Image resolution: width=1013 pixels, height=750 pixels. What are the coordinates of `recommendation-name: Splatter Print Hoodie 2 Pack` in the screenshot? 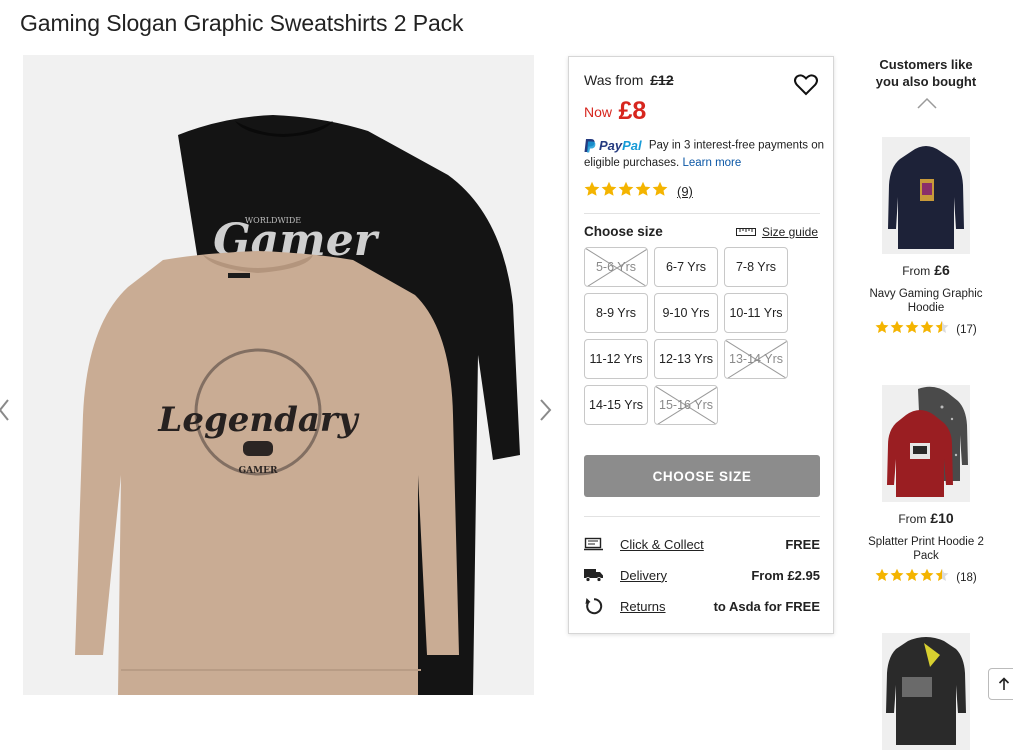 It's located at (926, 549).